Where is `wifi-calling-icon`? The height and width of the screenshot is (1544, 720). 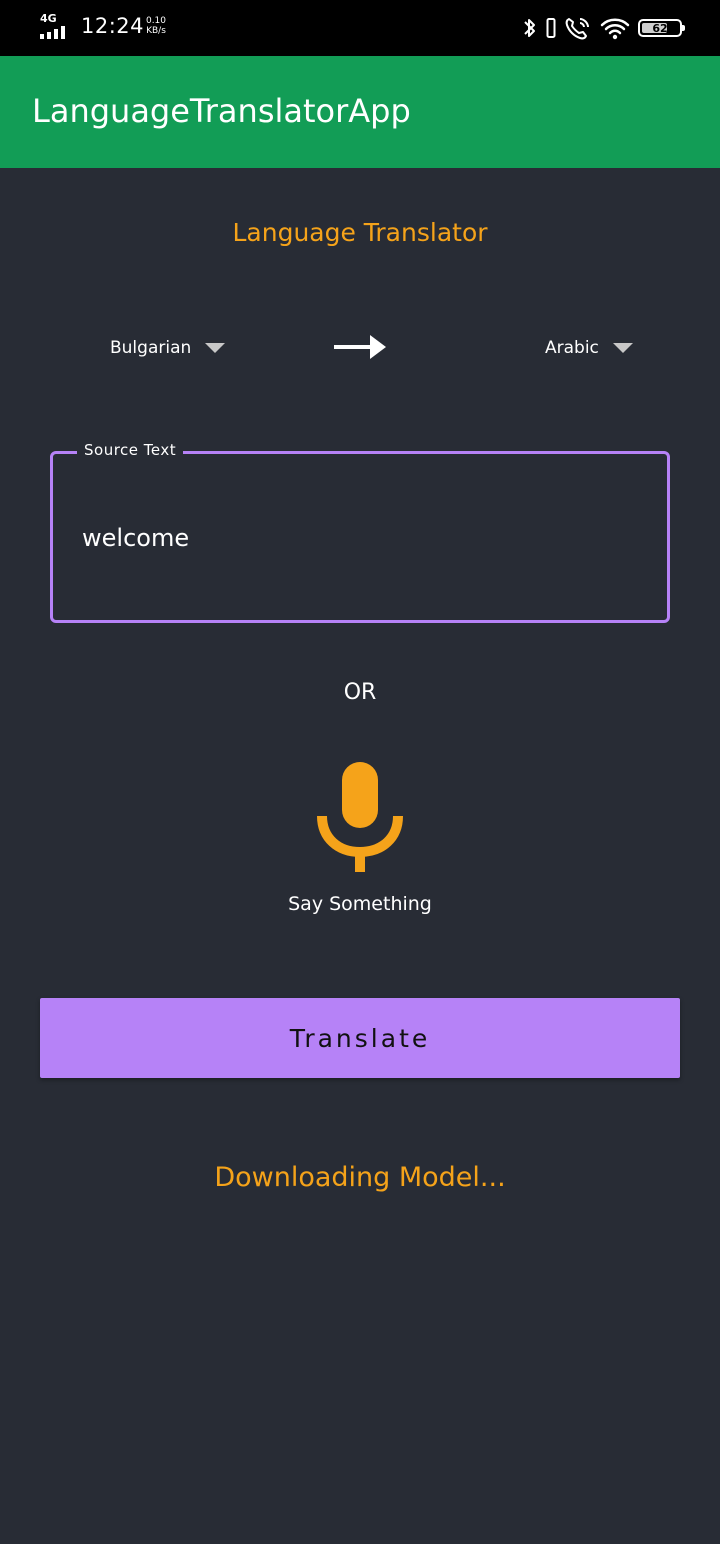
wifi-calling-icon is located at coordinates (577, 29).